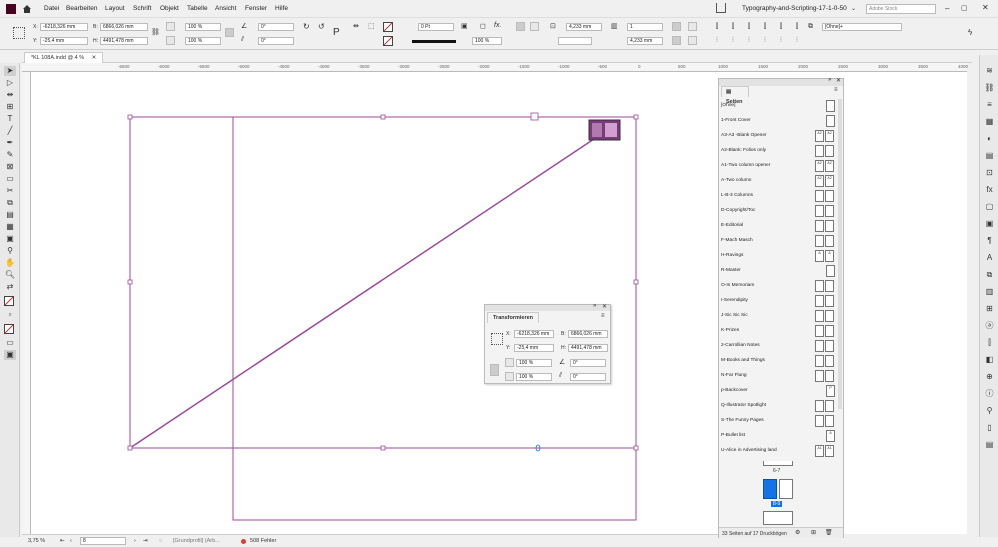  Describe the element at coordinates (778, 451) in the screenshot. I see `master-page-row: U-Alice in Advertising land A1 A1` at that location.